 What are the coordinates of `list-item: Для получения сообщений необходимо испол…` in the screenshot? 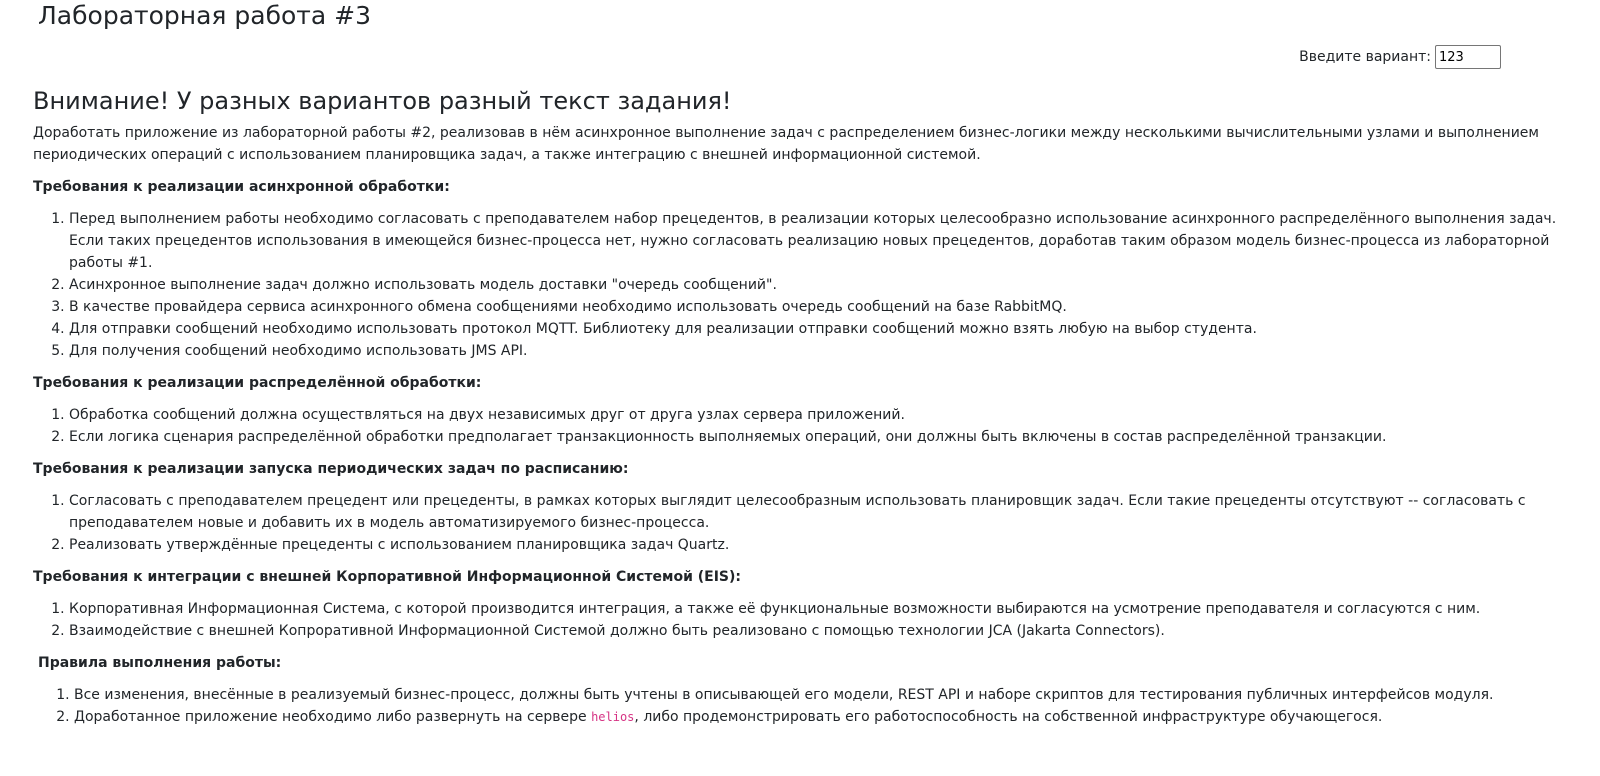 It's located at (816, 351).